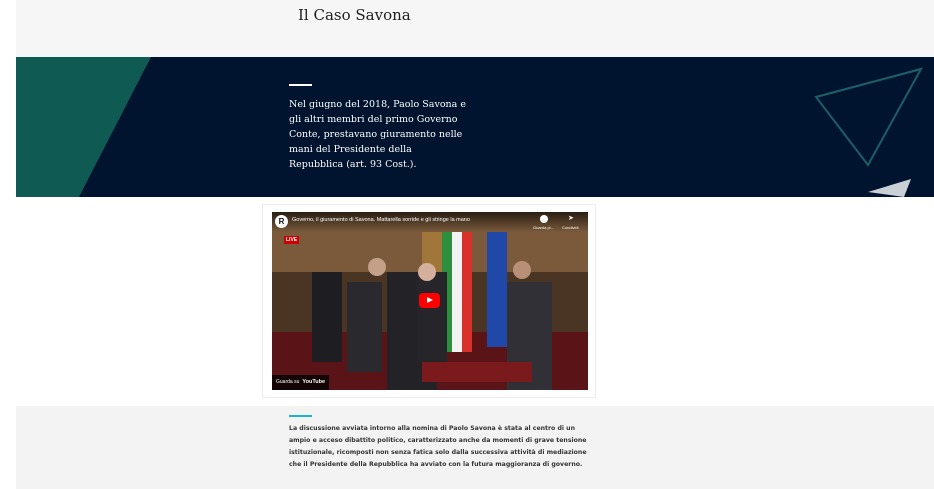  What do you see at coordinates (475, 28) in the screenshot?
I see `page-header` at bounding box center [475, 28].